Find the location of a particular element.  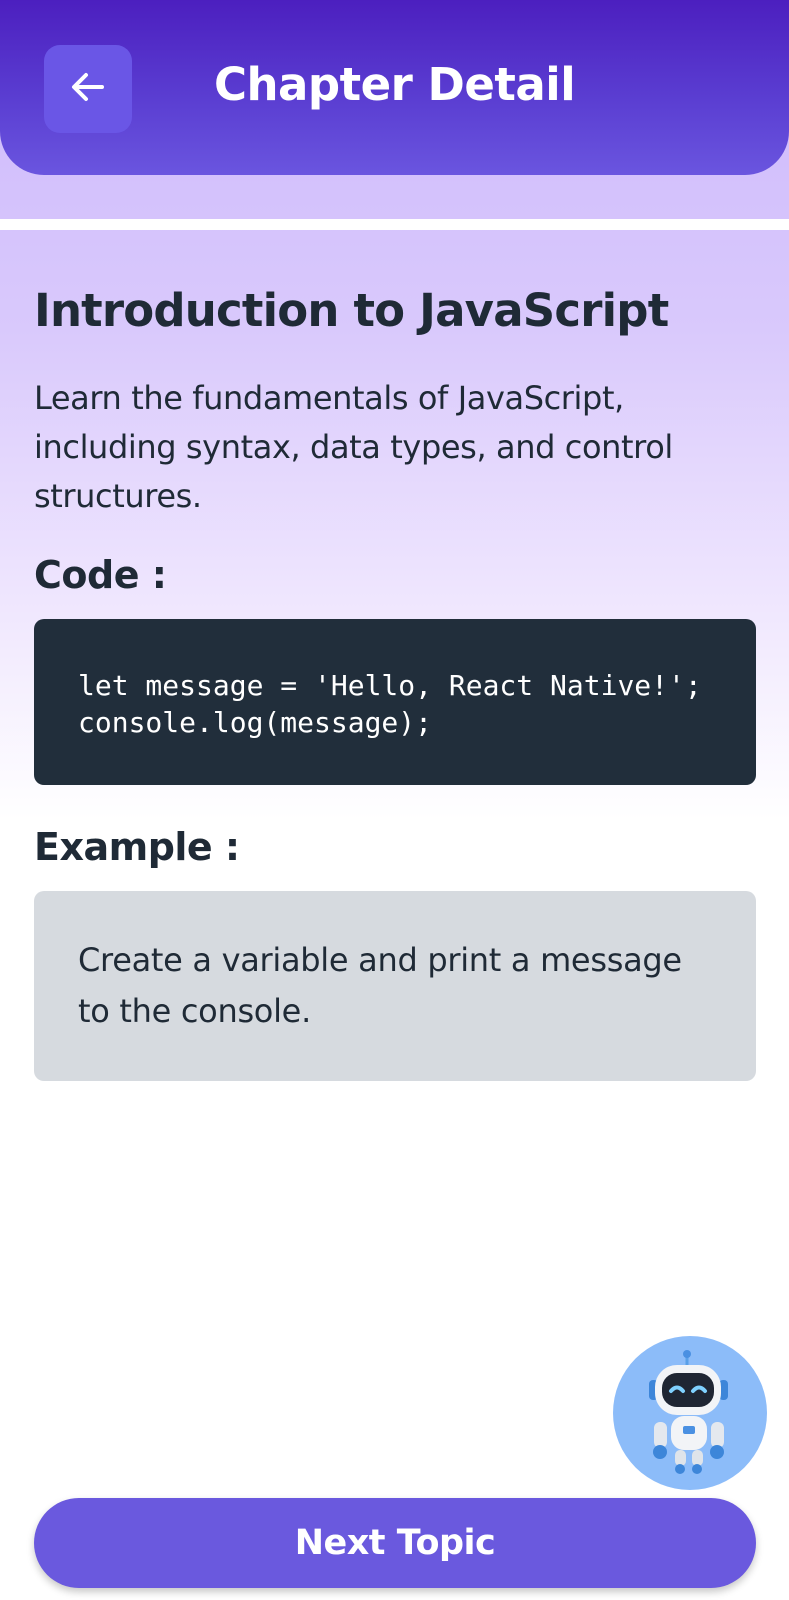

assistant-button is located at coordinates (690, 1413).